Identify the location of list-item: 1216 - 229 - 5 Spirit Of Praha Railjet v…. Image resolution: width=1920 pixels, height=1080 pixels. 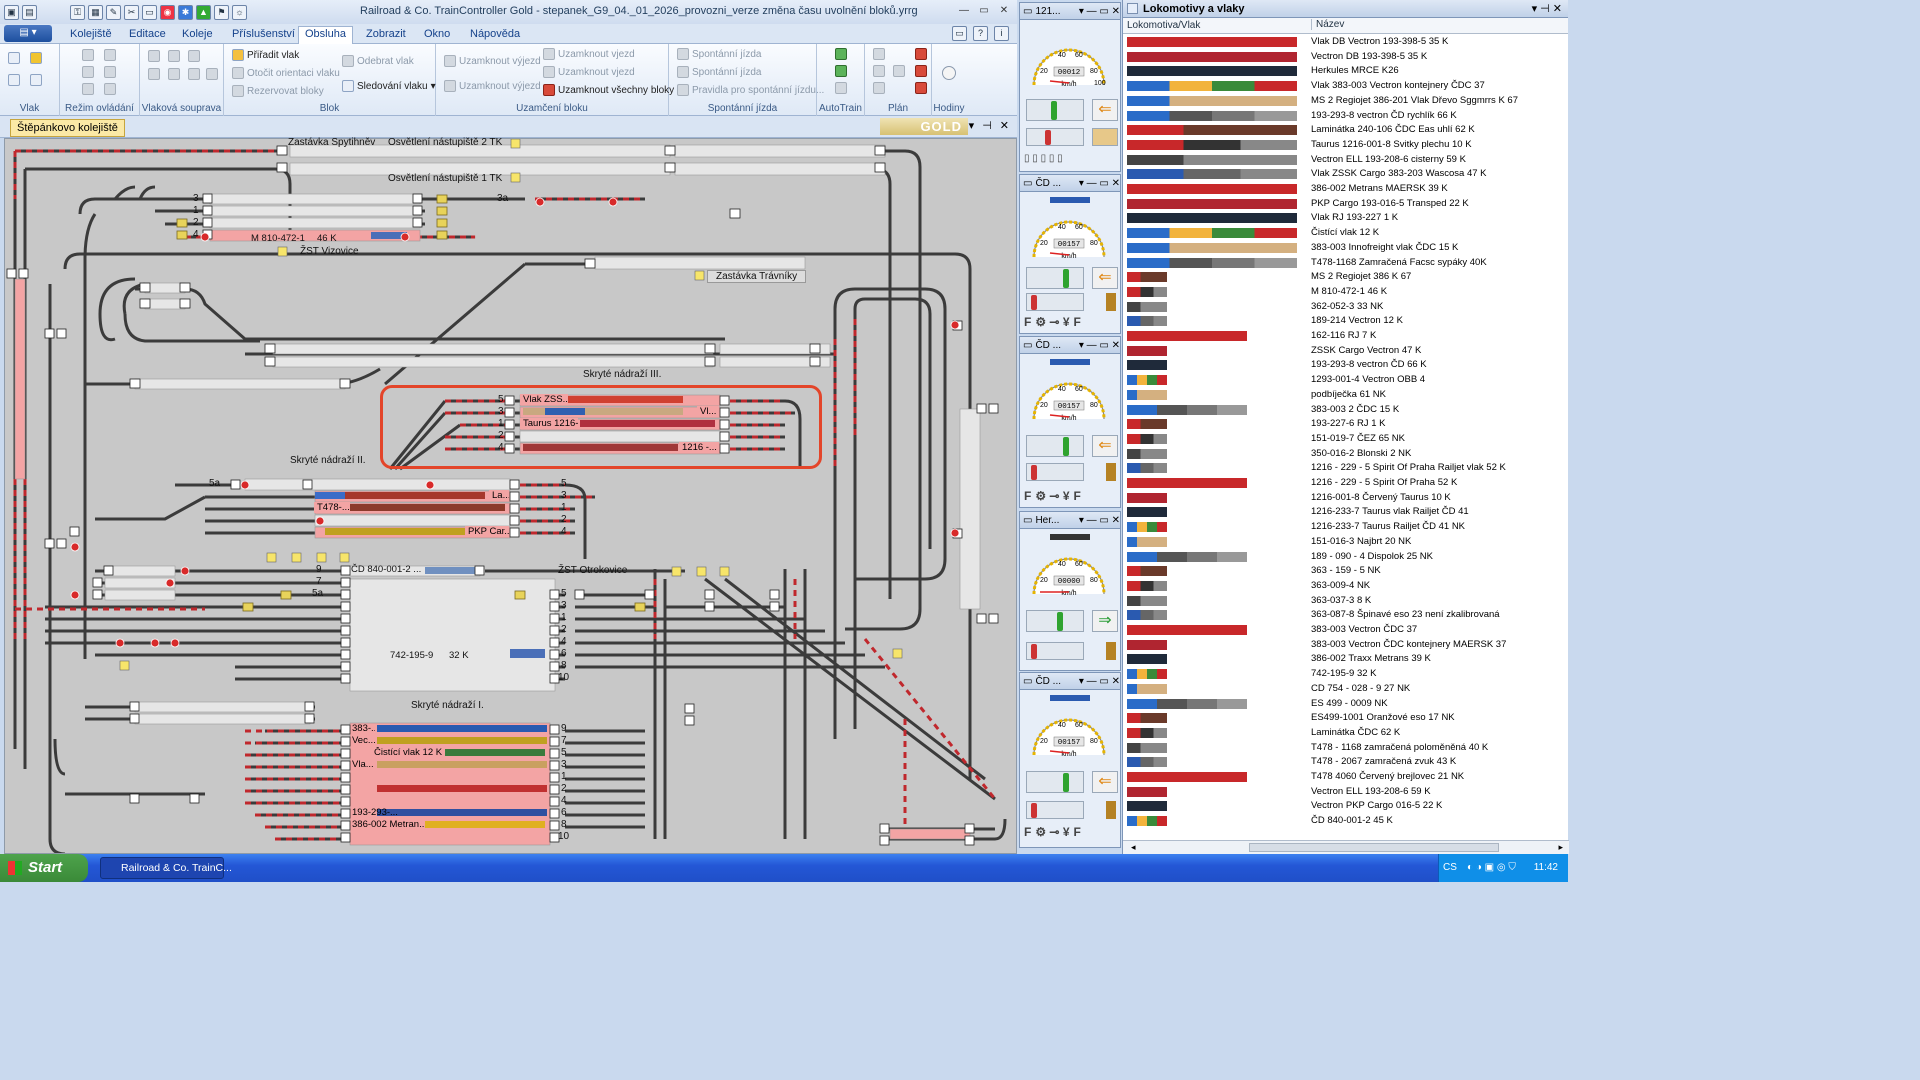
(1343, 468).